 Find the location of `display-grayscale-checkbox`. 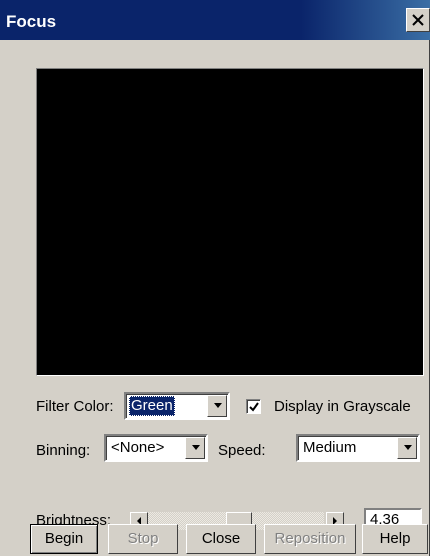

display-grayscale-checkbox is located at coordinates (253, 406).